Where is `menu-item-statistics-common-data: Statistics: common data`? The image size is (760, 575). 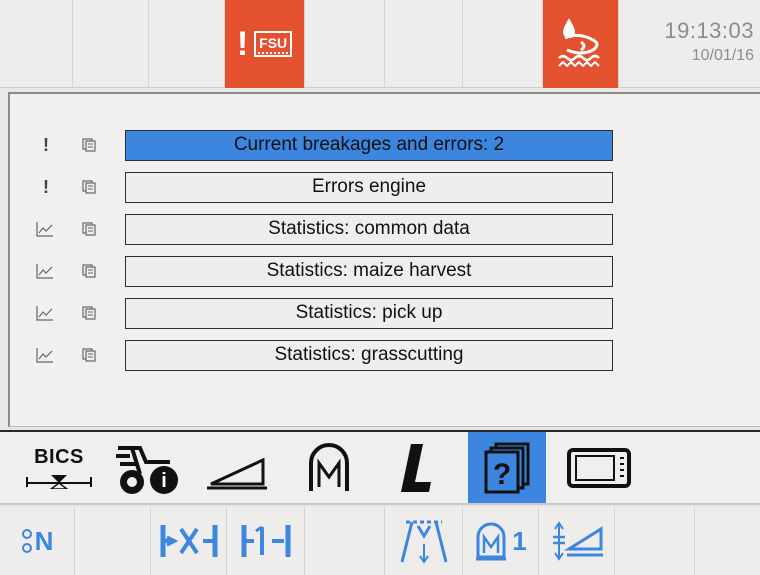 menu-item-statistics-common-data: Statistics: common data is located at coordinates (369, 229).